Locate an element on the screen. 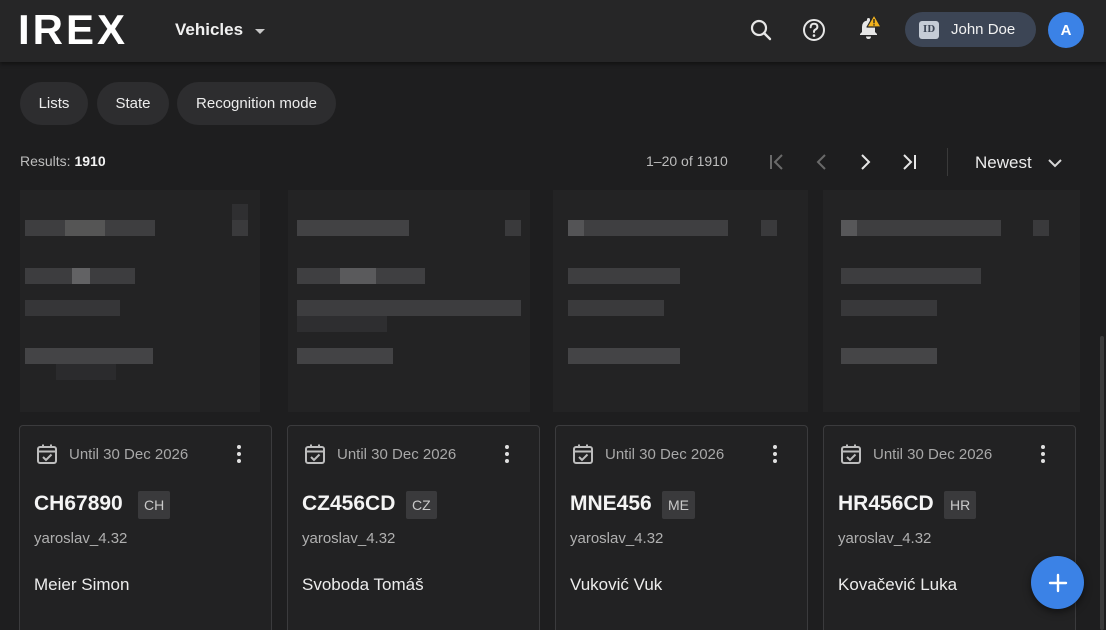  help-icon is located at coordinates (814, 30).